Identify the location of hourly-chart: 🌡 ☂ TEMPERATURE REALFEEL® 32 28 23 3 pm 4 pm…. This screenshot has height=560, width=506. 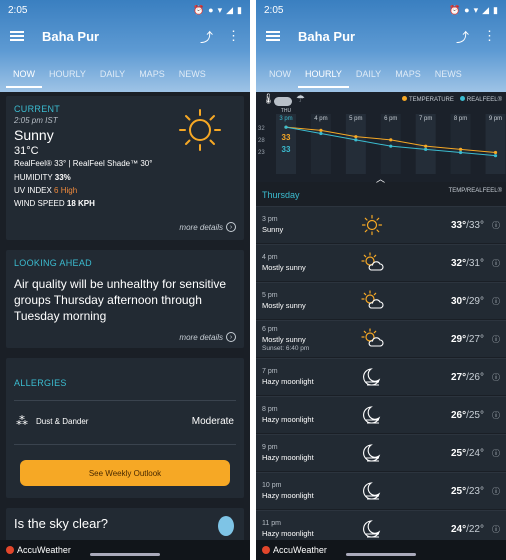
(381, 138).